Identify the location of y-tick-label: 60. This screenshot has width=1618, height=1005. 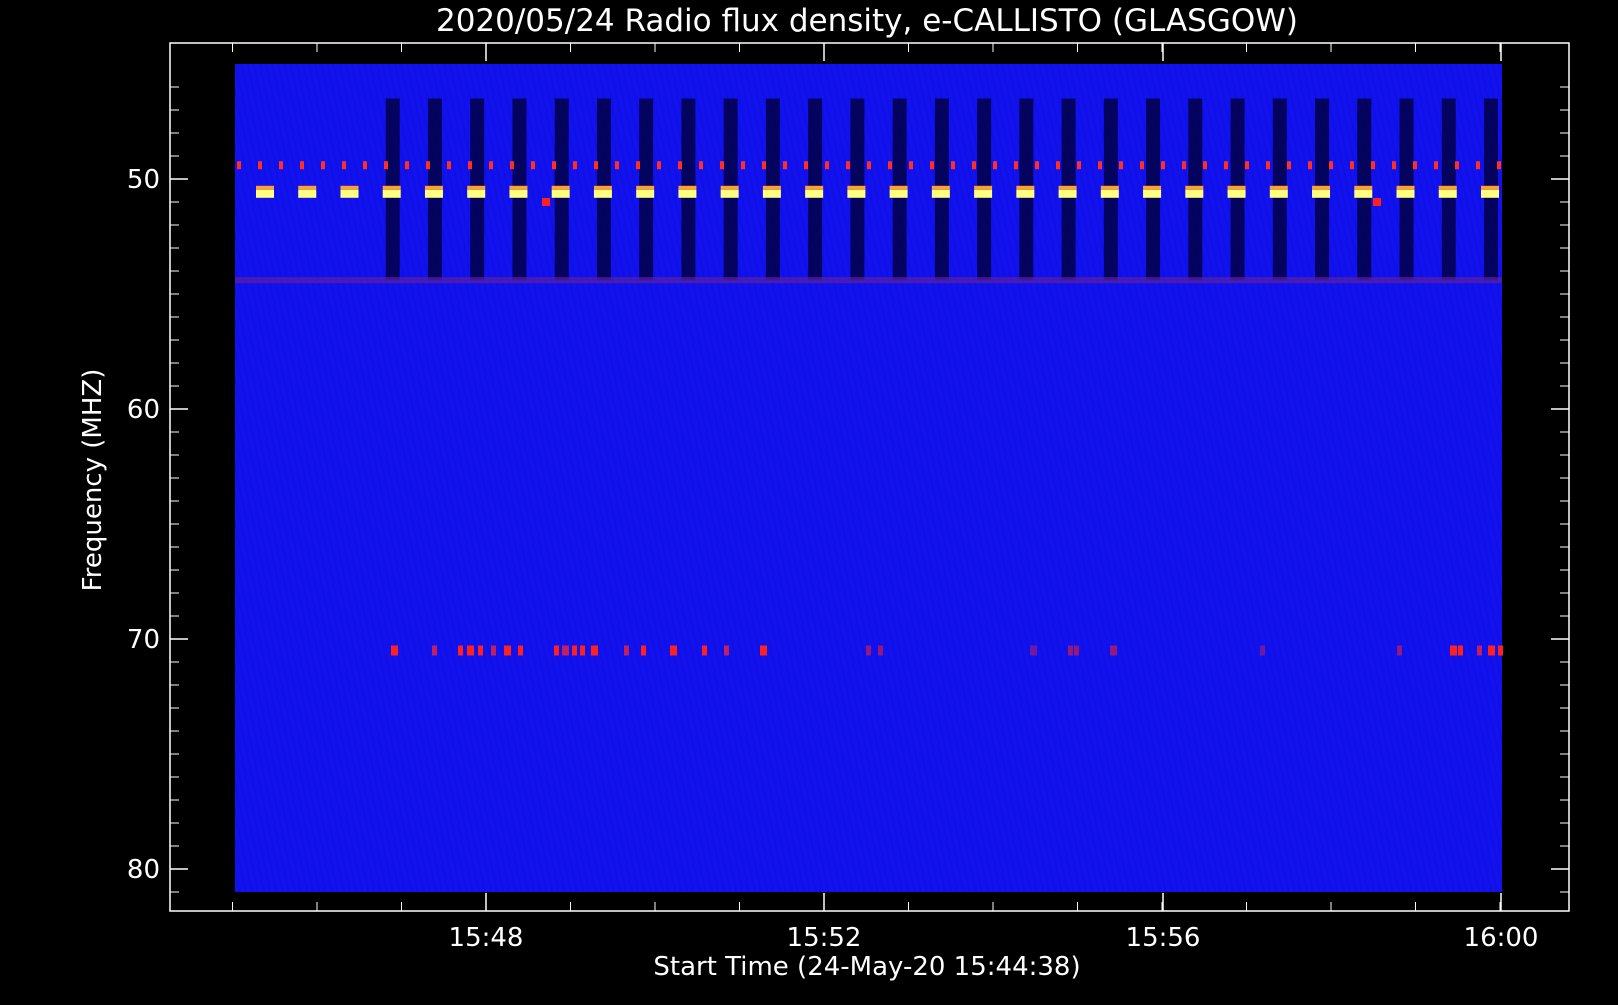
(143, 410).